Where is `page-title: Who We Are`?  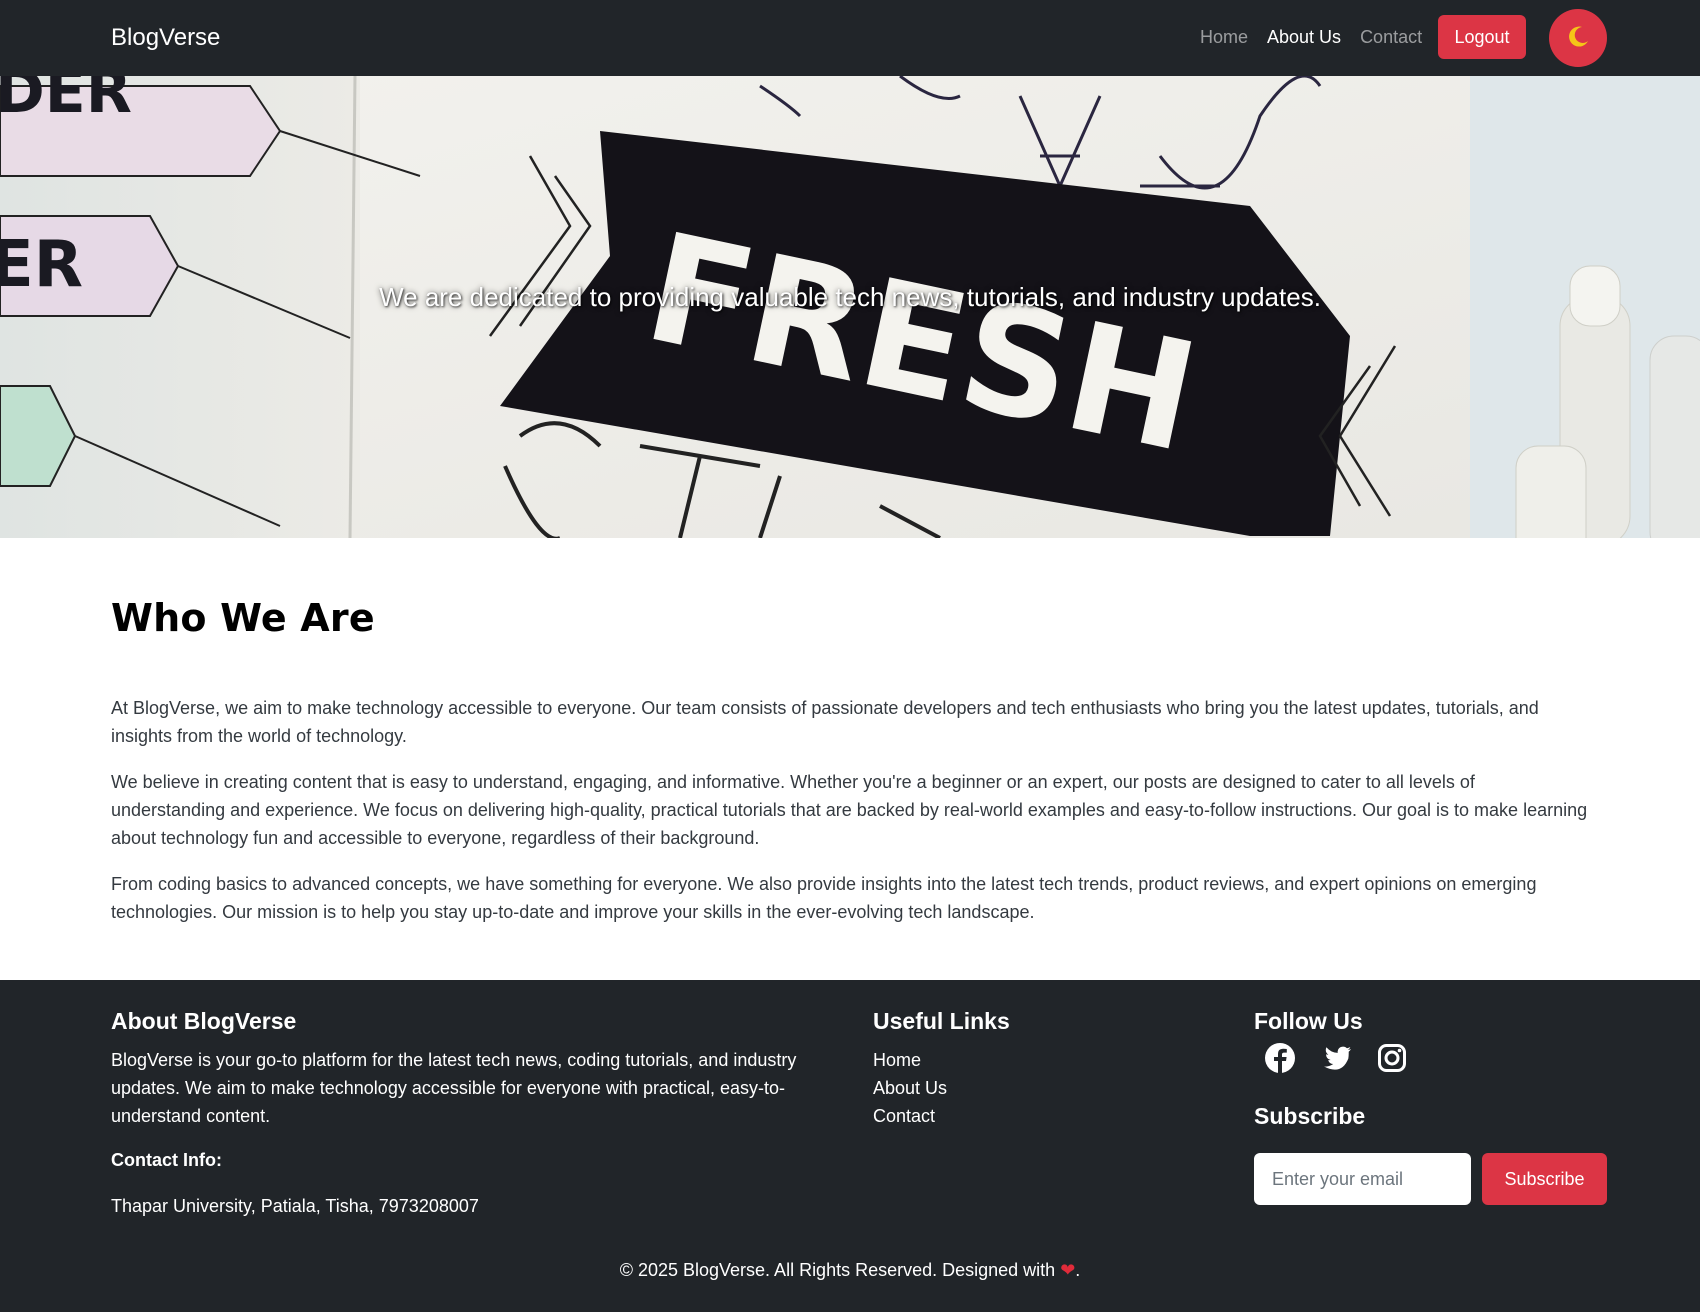 page-title: Who We Are is located at coordinates (243, 618).